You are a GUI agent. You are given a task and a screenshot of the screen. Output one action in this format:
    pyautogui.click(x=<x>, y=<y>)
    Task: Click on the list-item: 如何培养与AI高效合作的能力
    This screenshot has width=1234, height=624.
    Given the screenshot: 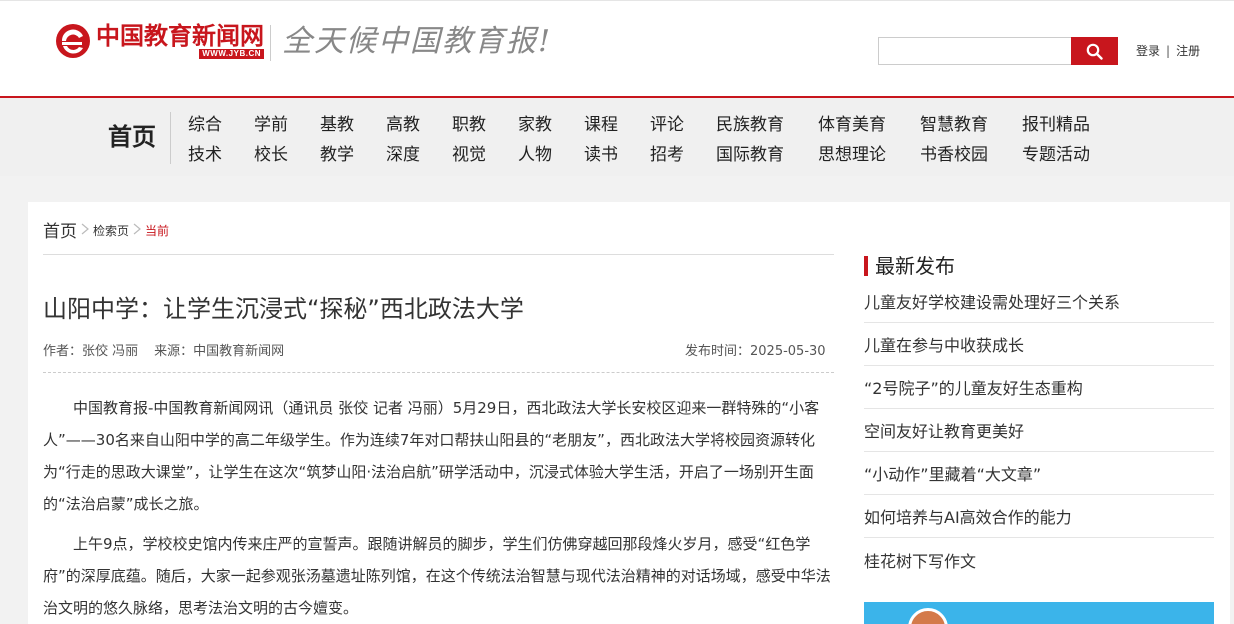 What is the action you would take?
    pyautogui.click(x=1039, y=516)
    